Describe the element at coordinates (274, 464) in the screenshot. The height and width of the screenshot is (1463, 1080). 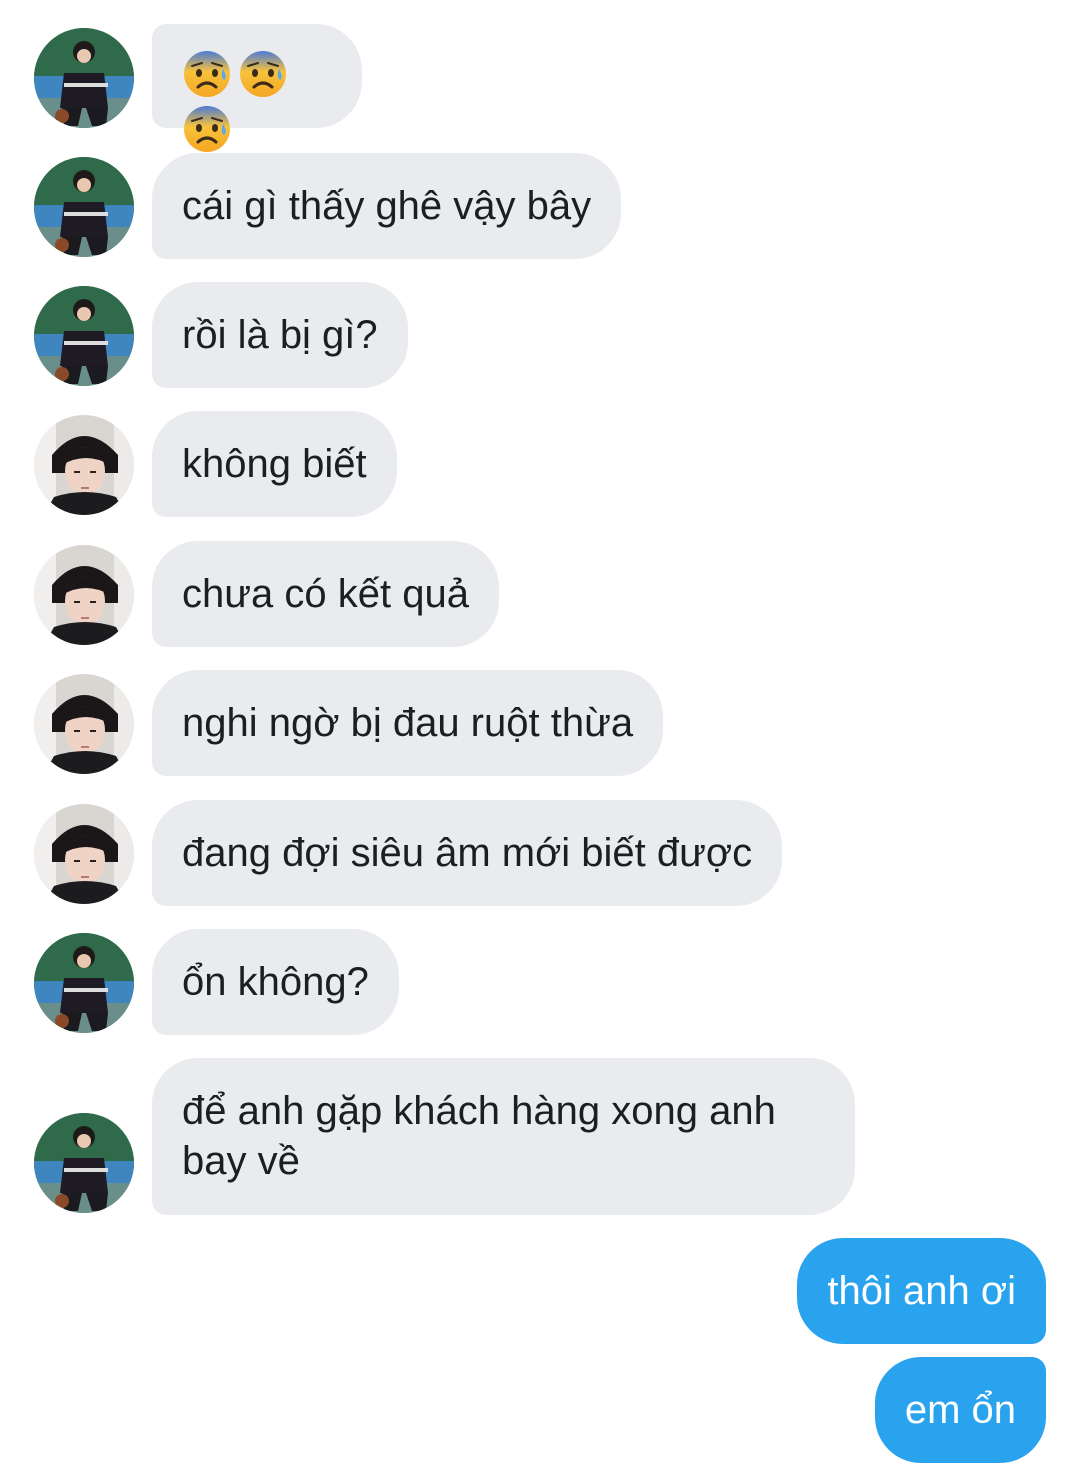
I see `message-bubble: không biết` at that location.